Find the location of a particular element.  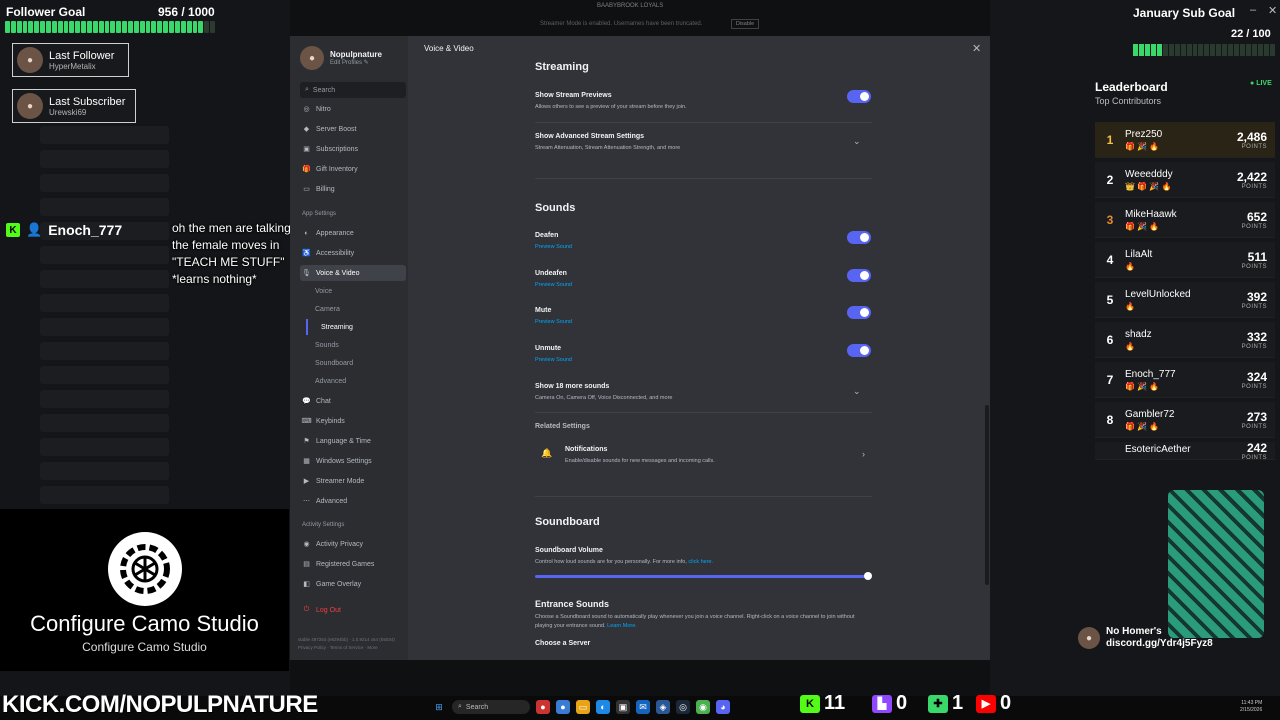

sound-unmute-title: Unmute is located at coordinates (548, 348).